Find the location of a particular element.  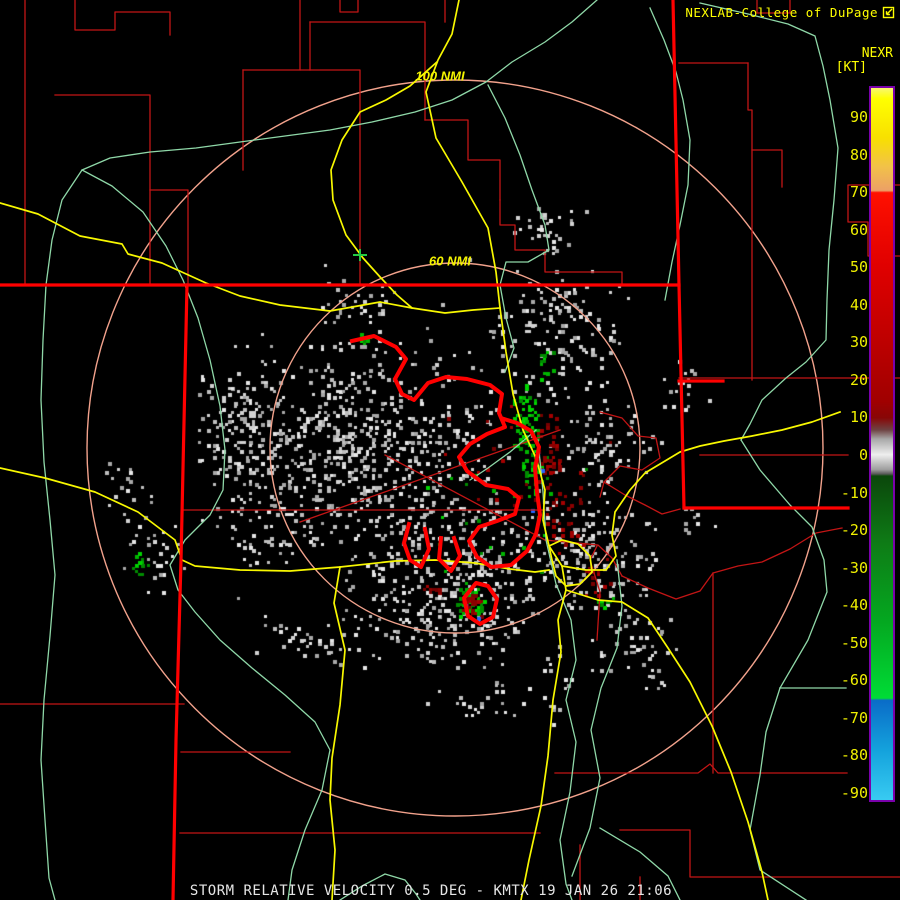

nexlab-logo-icon is located at coordinates (888, 12).